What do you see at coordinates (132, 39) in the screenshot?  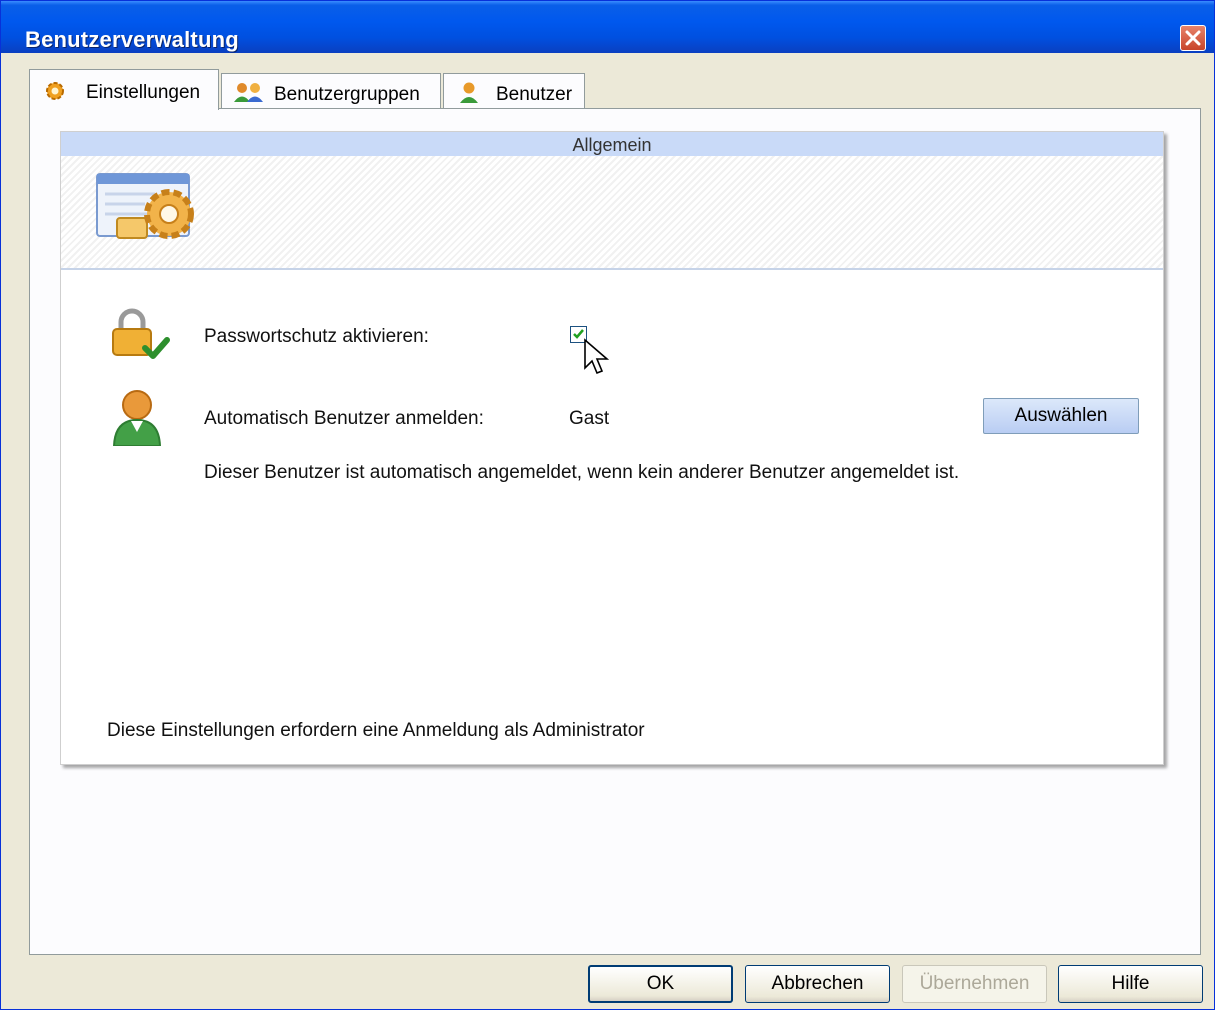 I see `window-title: Benutzerverwaltung` at bounding box center [132, 39].